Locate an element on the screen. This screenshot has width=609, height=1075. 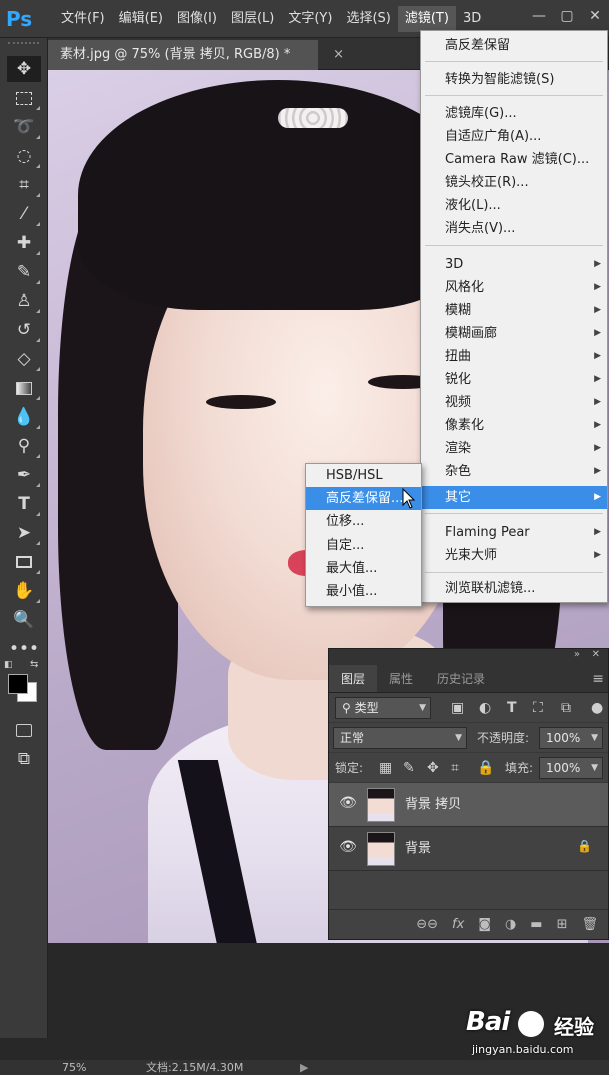
marquee-tool-icon is located at coordinates (24, 98).